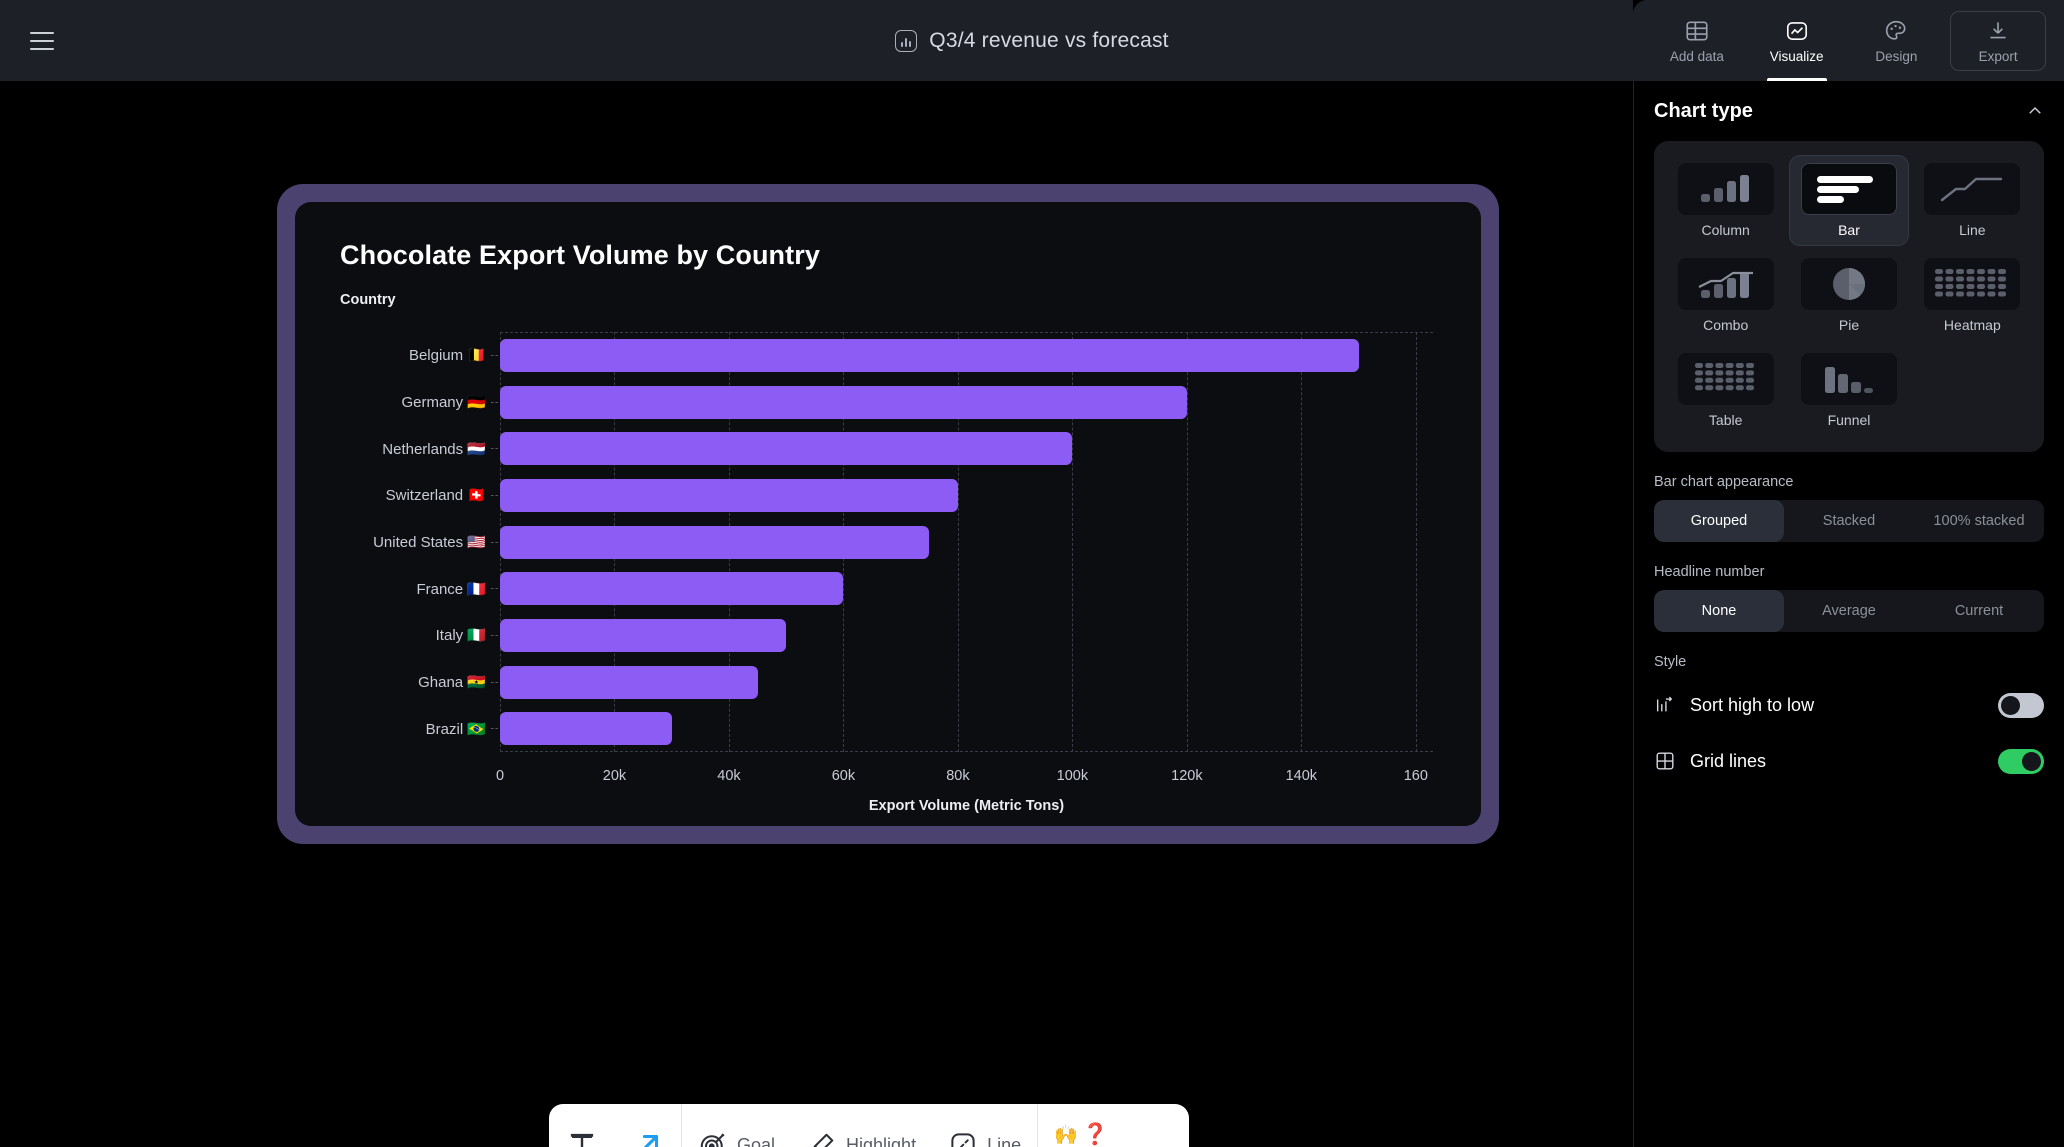 Image resolution: width=2064 pixels, height=1147 pixels. I want to click on style-row-sort: Sort high to low, so click(1849, 705).